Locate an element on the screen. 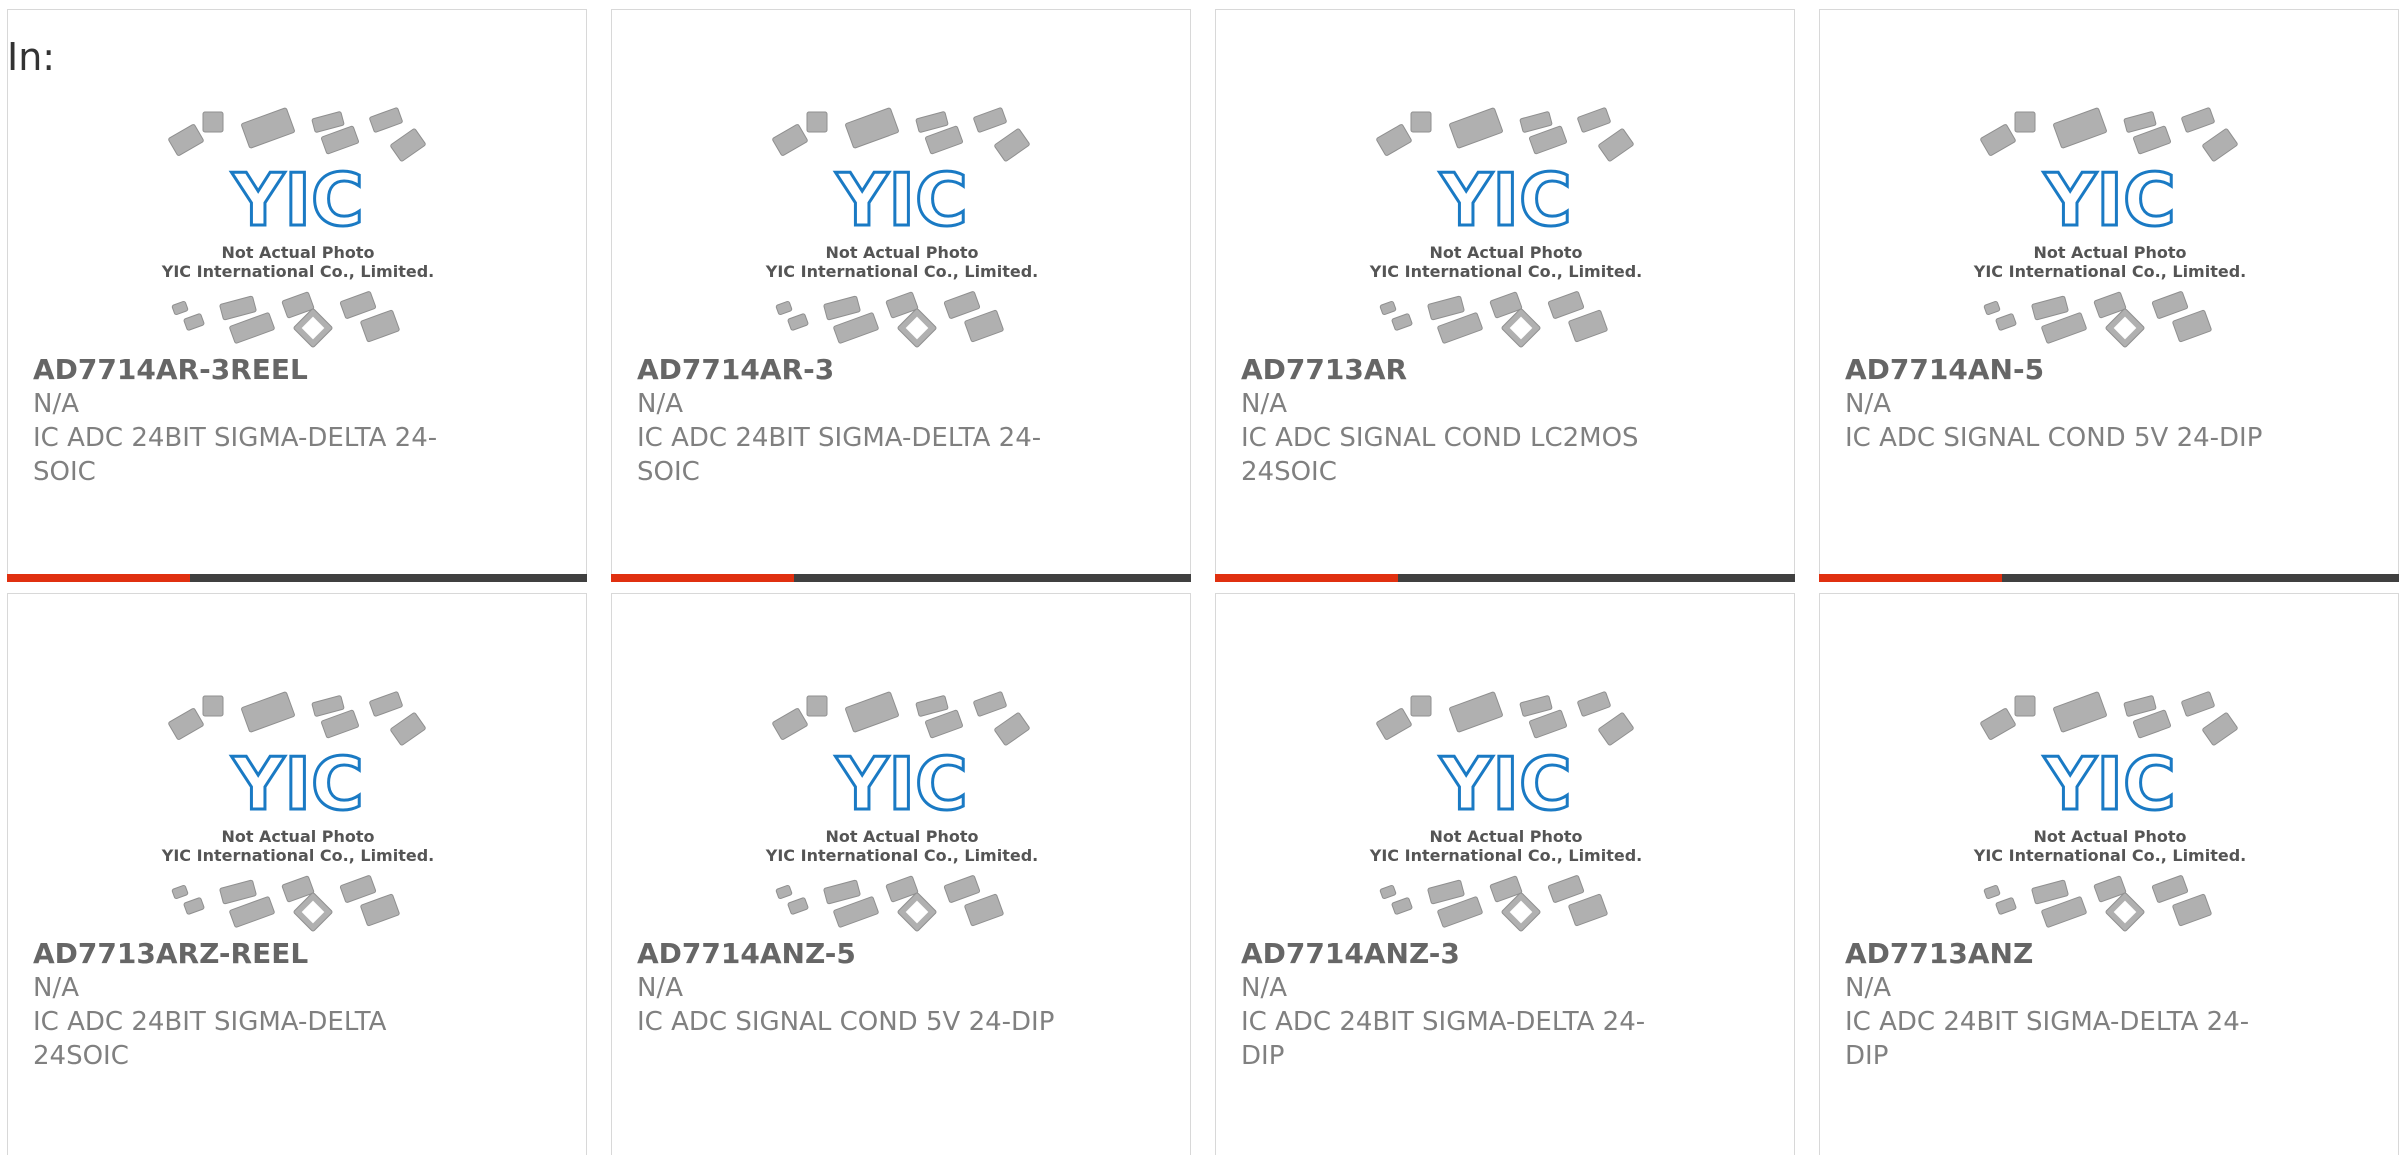 The image size is (2400, 1155). description: IC ADC SIGNAL COND LC2MOS 24SOIC is located at coordinates (1440, 455).